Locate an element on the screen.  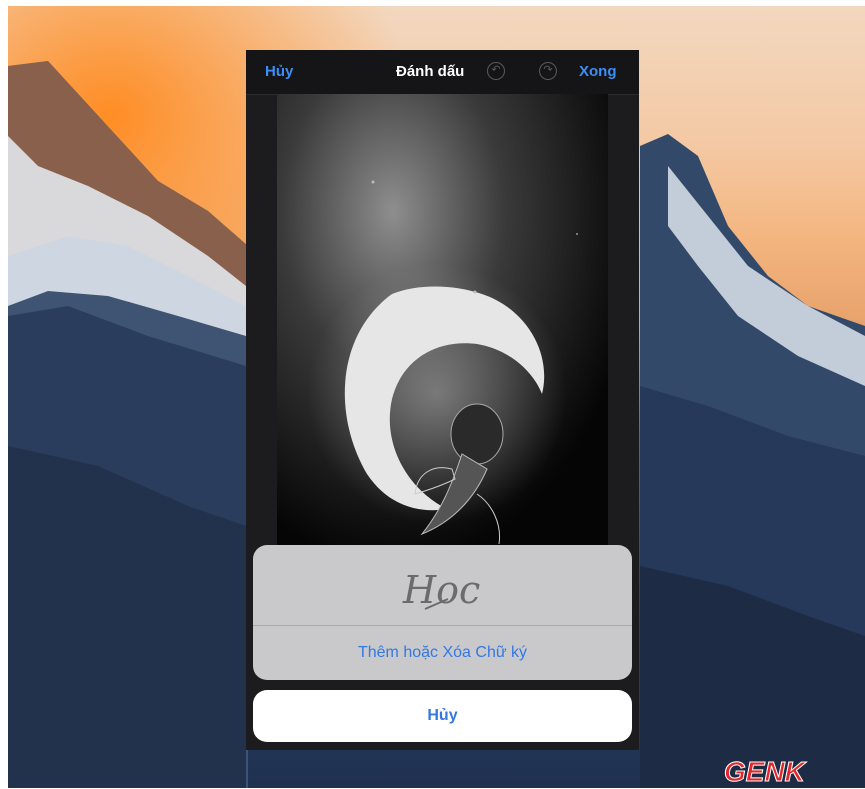
genk-logo: GENK is located at coordinates (791, 772).